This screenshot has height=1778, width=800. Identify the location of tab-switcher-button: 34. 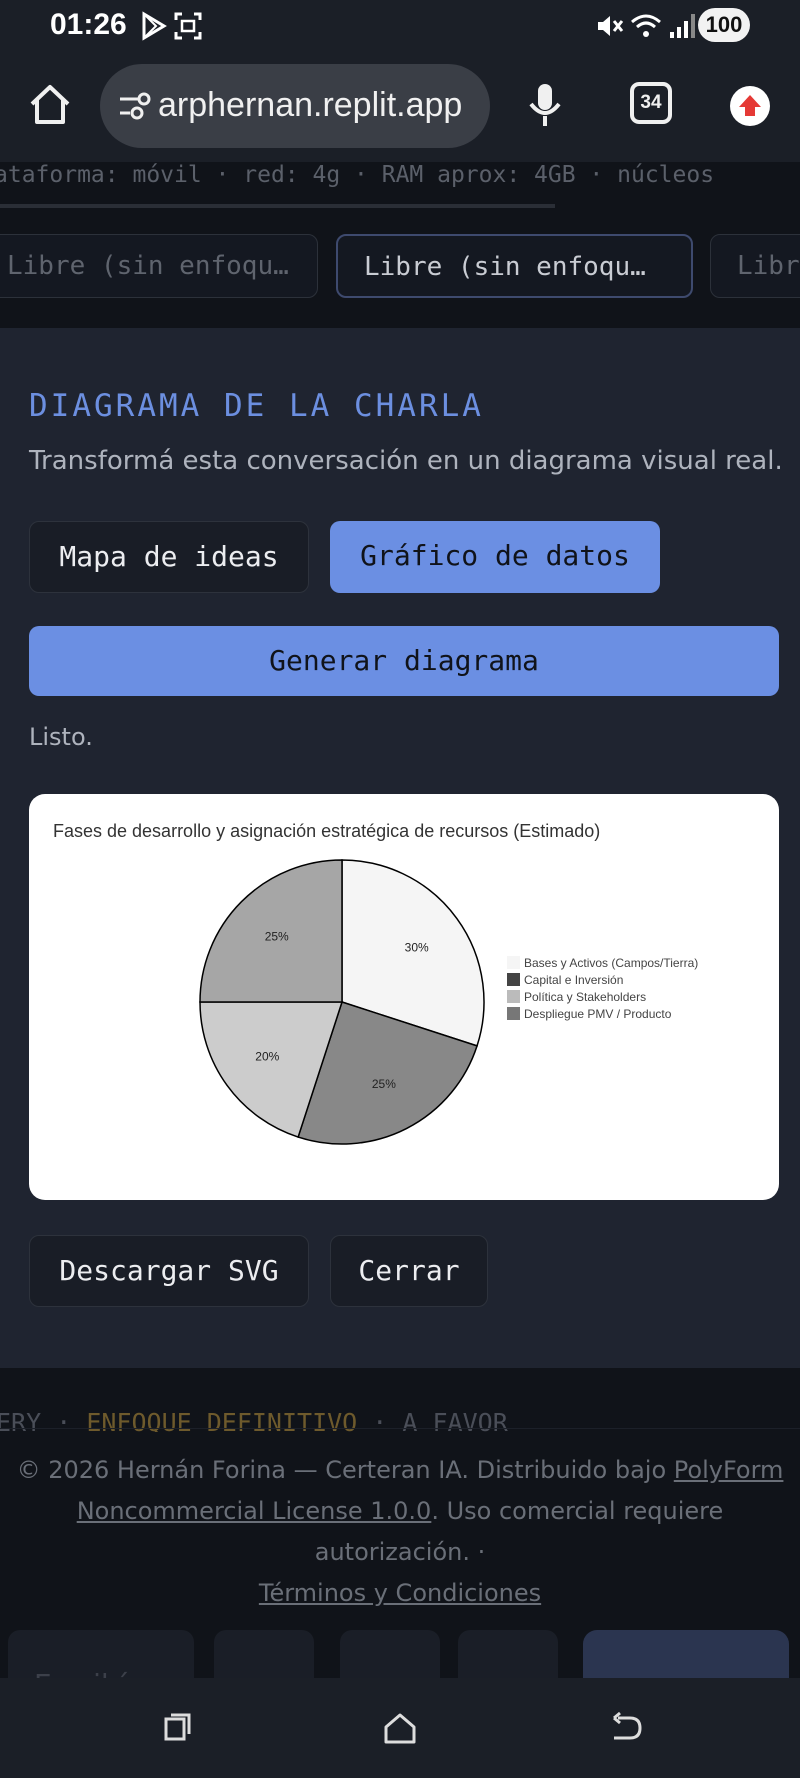
(651, 103).